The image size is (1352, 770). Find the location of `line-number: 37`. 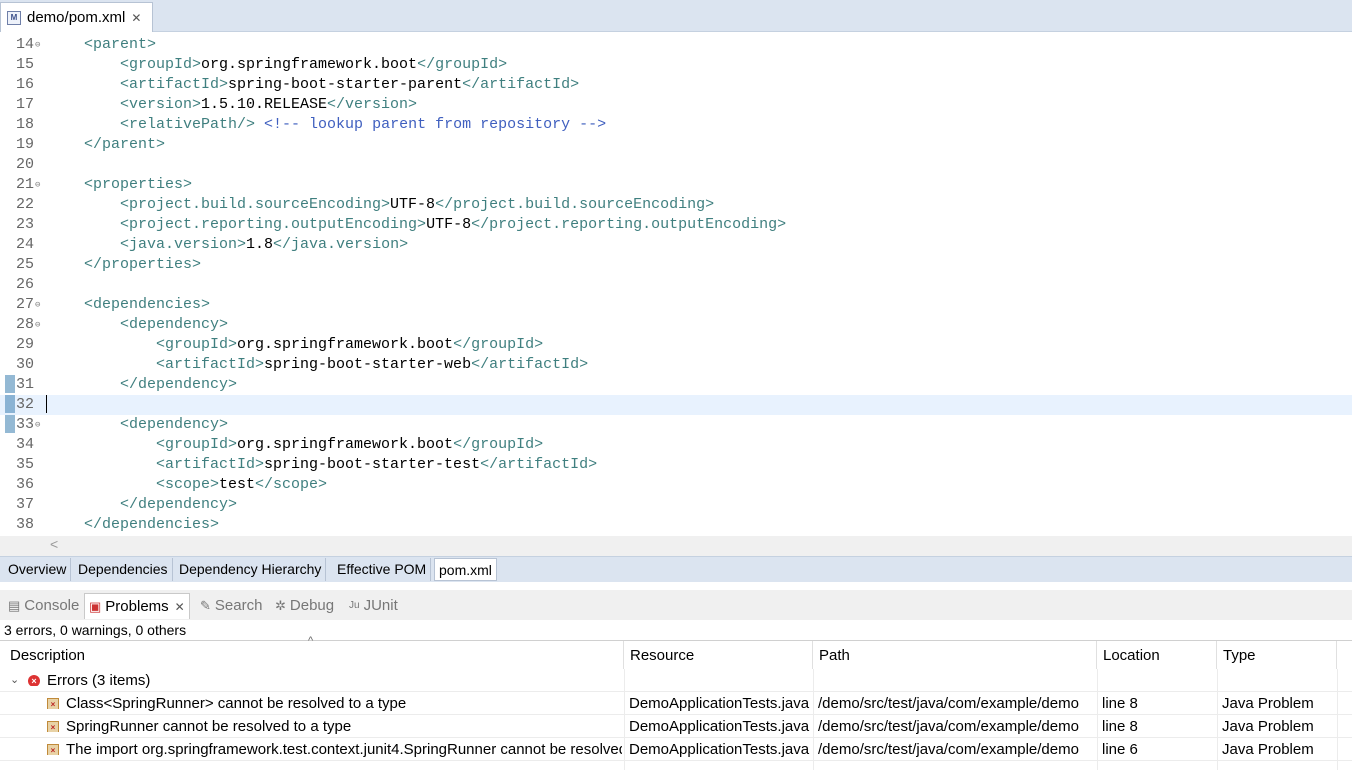

line-number: 37 is located at coordinates (24, 504).